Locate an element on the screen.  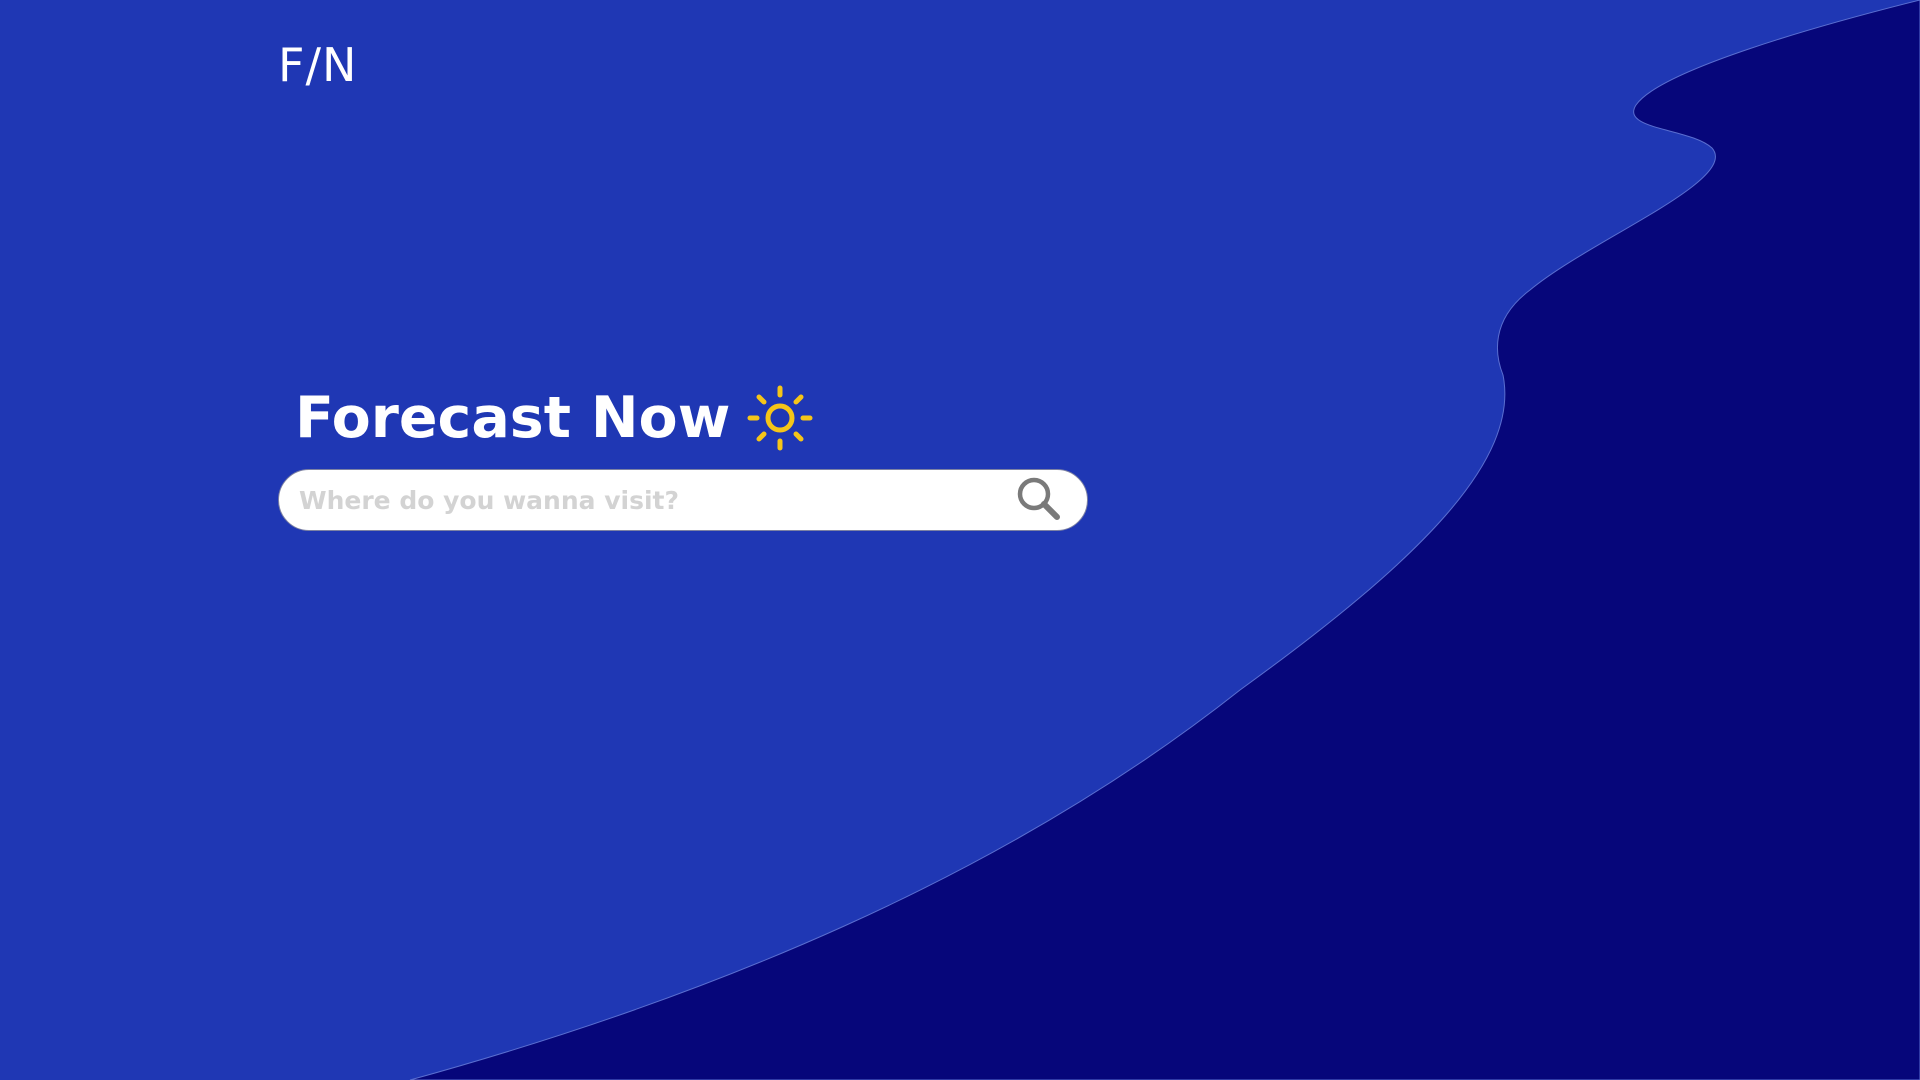
search-bar is located at coordinates (683, 500).